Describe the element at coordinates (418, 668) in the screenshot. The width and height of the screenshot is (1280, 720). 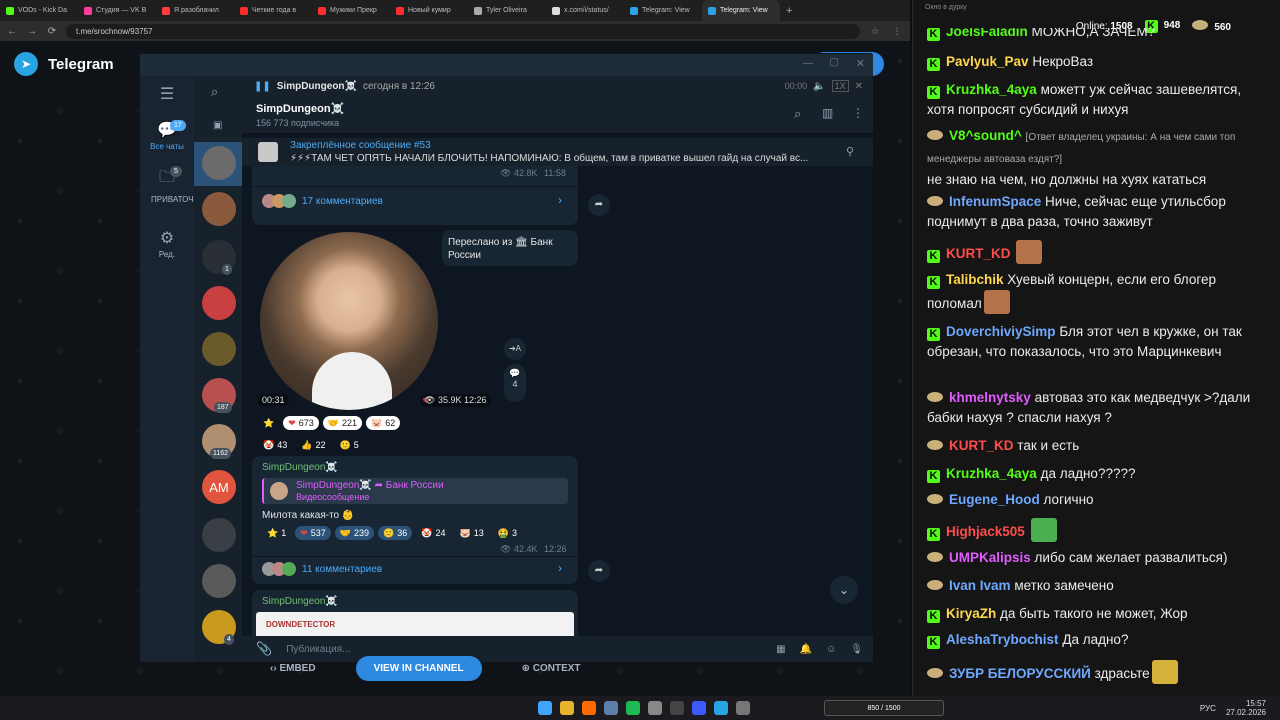
I see `view-in-channel-button: VIEW IN CHANNEL` at that location.